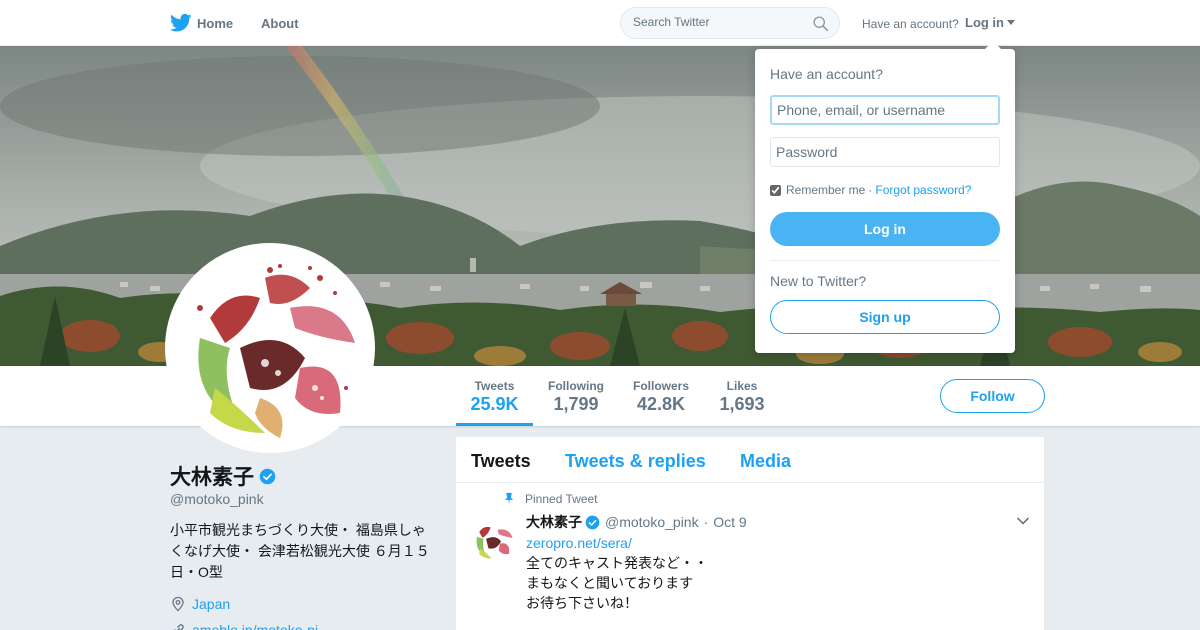 The image size is (1200, 630). Describe the element at coordinates (635, 461) in the screenshot. I see `tab-tweets-and-replies: Tweets & replies` at that location.